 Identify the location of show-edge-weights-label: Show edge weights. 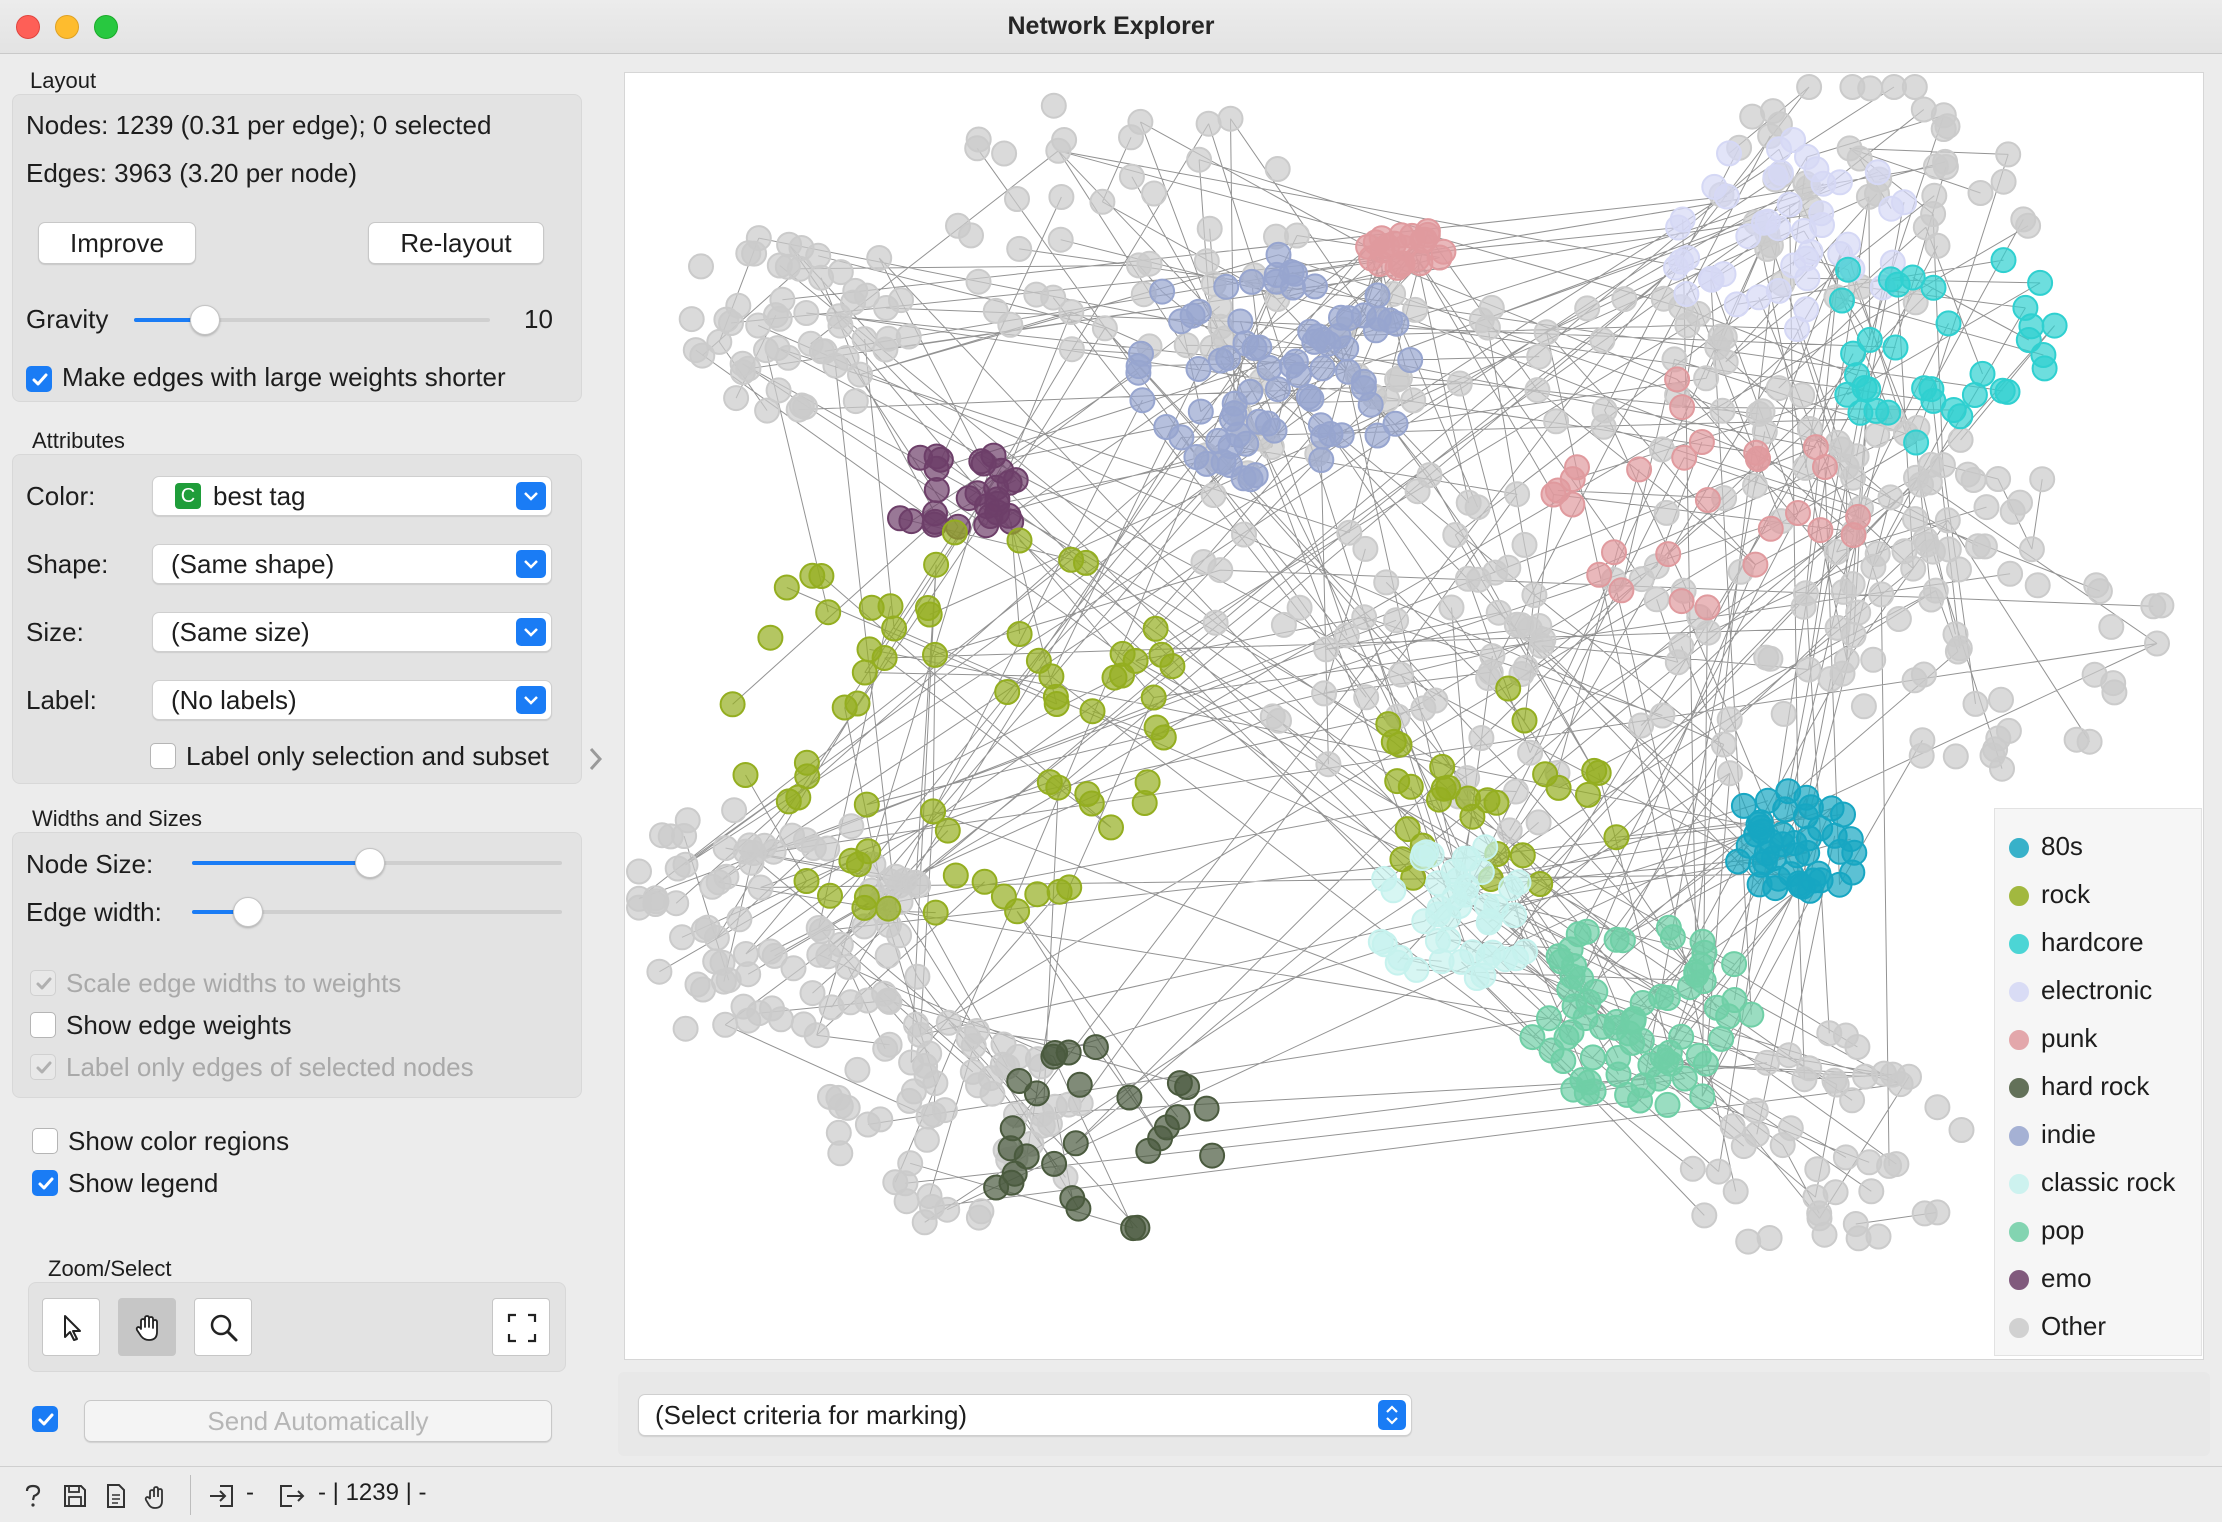
(179, 1025).